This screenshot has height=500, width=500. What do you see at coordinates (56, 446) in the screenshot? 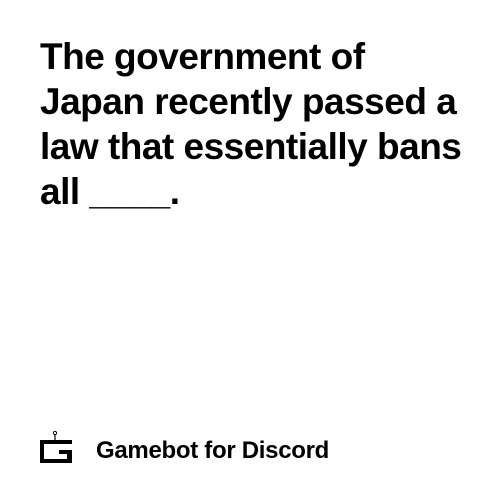
I see `gamebot-logo-icon` at bounding box center [56, 446].